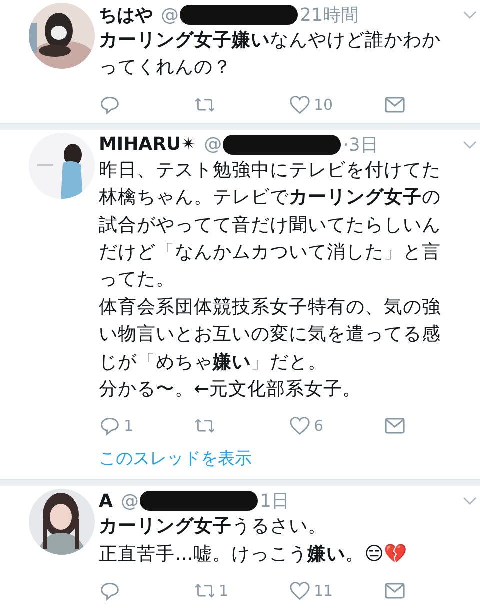 This screenshot has height=609, width=480. I want to click on tweet-text: 分かる〜。←元文化部系女子。, so click(231, 390).